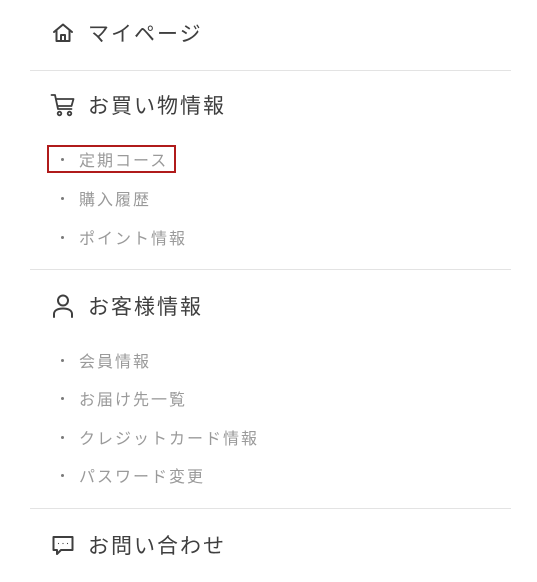 The width and height of the screenshot is (537, 582). I want to click on cart-icon, so click(63, 105).